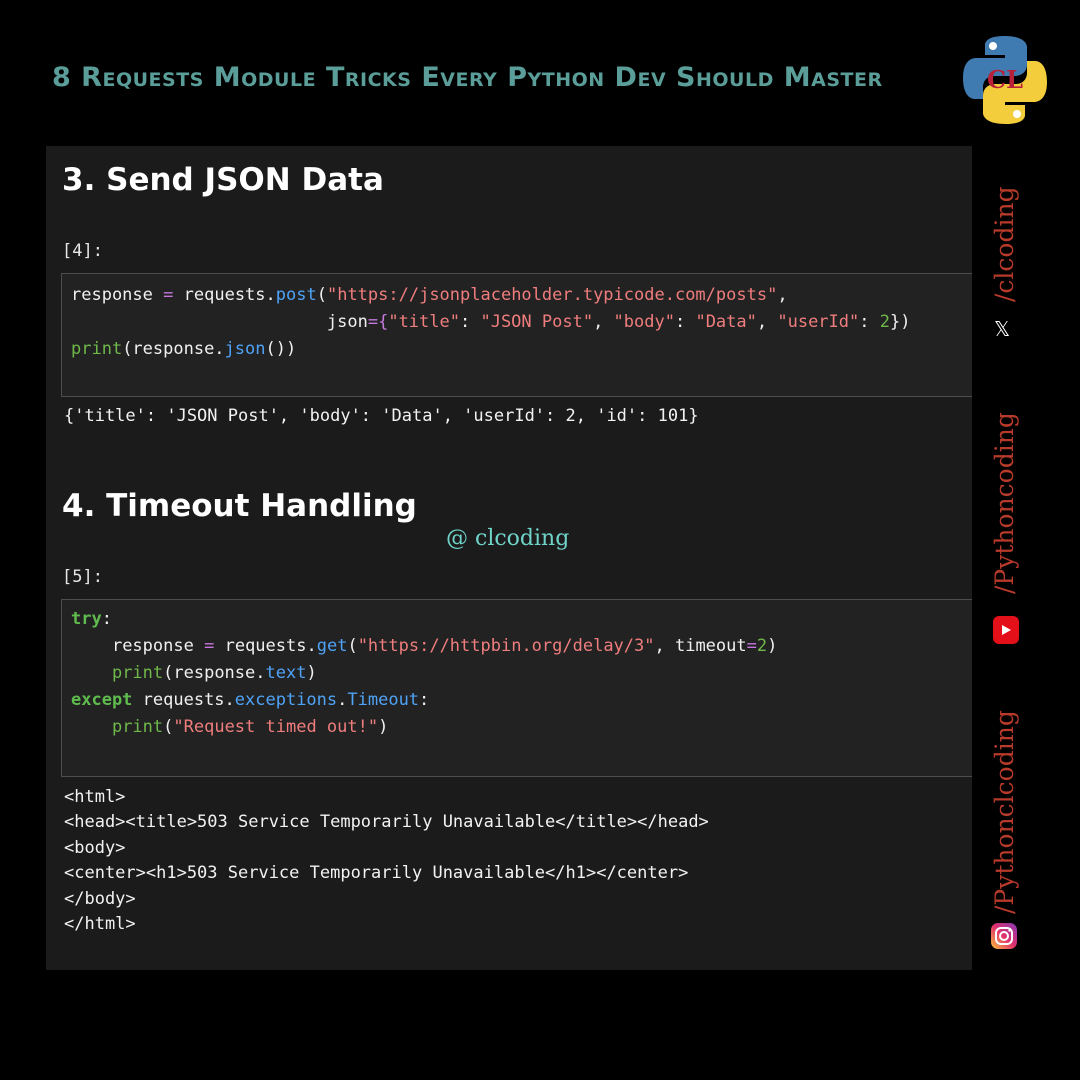 Image resolution: width=1080 pixels, height=1080 pixels. I want to click on output-line: </body>, so click(100, 899).